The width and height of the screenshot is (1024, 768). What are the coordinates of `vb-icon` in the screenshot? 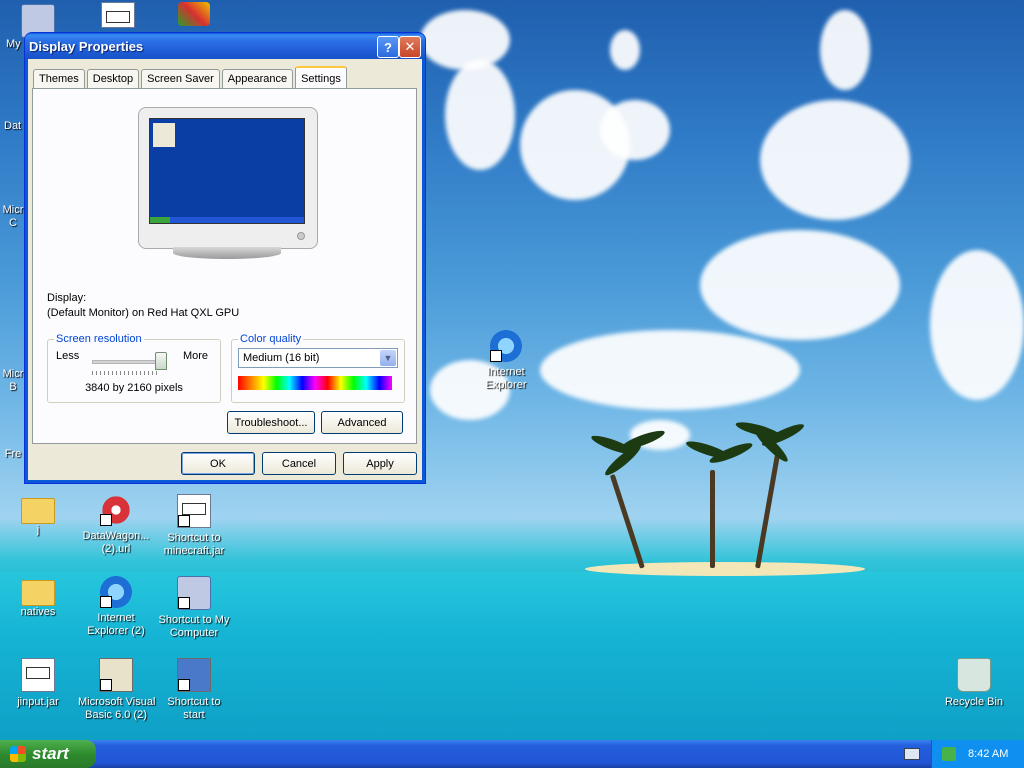 It's located at (116, 675).